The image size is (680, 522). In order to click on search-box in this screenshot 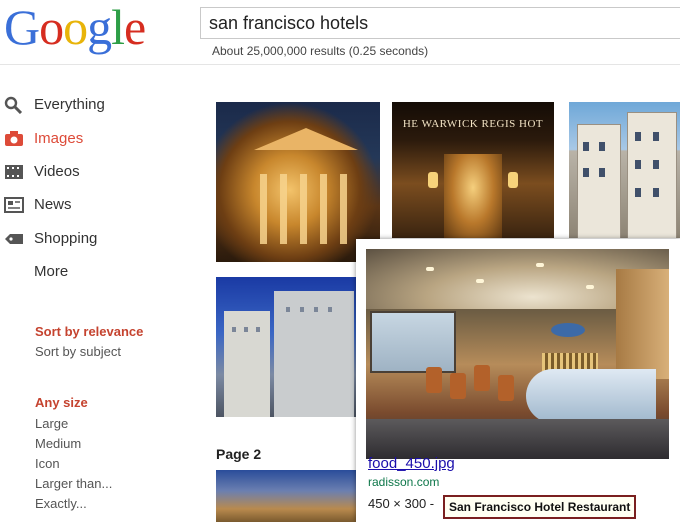, I will do `click(440, 23)`.